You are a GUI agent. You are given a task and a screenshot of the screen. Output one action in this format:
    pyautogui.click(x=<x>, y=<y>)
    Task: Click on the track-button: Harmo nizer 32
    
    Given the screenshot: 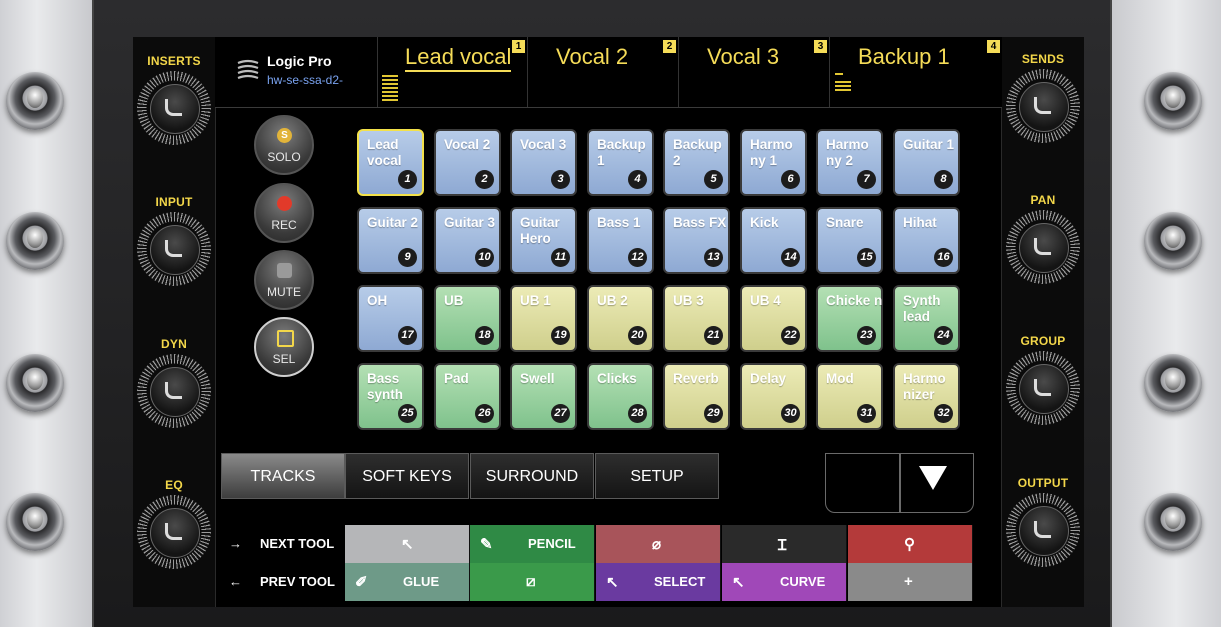 What is the action you would take?
    pyautogui.click(x=926, y=396)
    